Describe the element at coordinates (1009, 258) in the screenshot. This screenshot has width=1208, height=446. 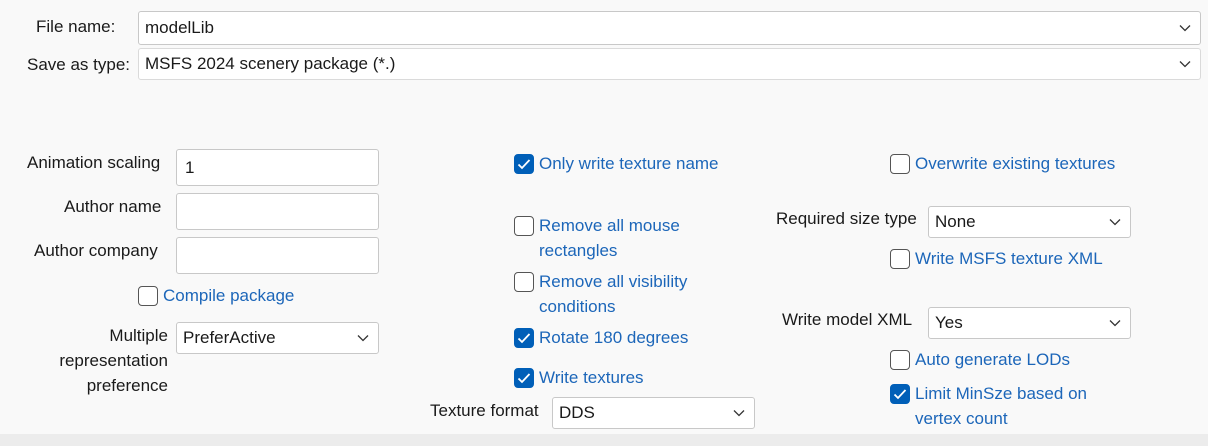
I see `write-msfs-texture-xml-label: Write MSFS texture XML` at that location.